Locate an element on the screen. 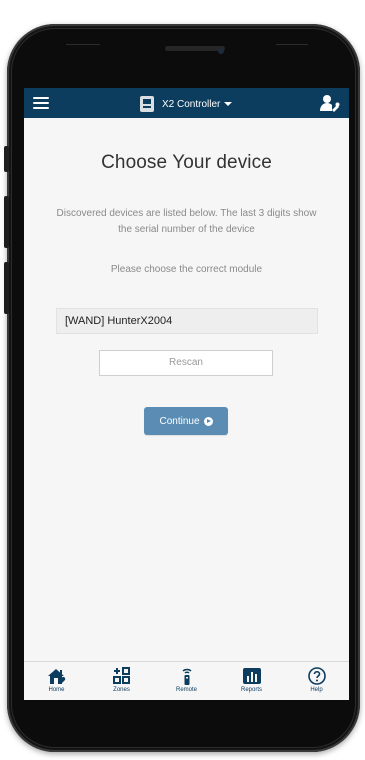  nav-label-home: Home is located at coordinates (56, 690).